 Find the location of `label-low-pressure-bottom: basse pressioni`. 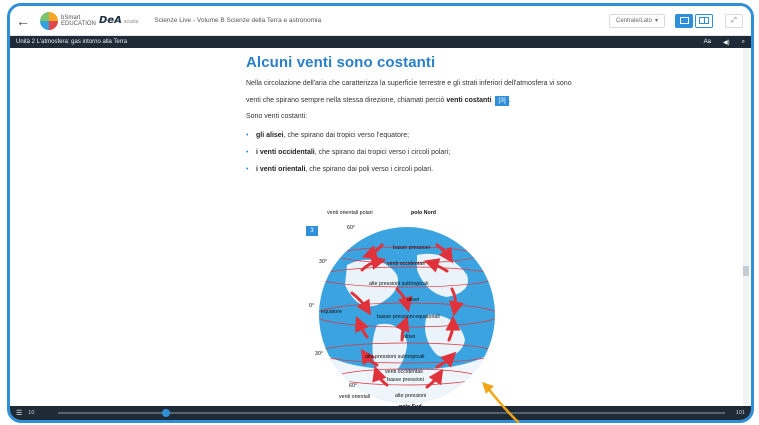

label-low-pressure-bottom: basse pressioni is located at coordinates (405, 380).